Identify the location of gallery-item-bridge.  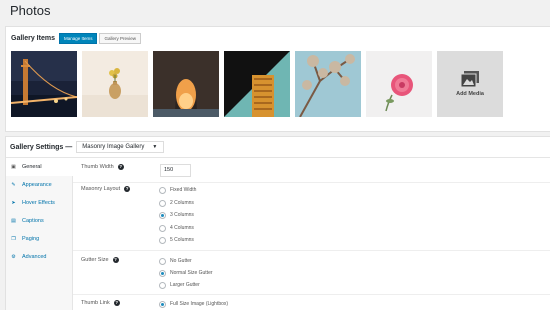
(44, 84).